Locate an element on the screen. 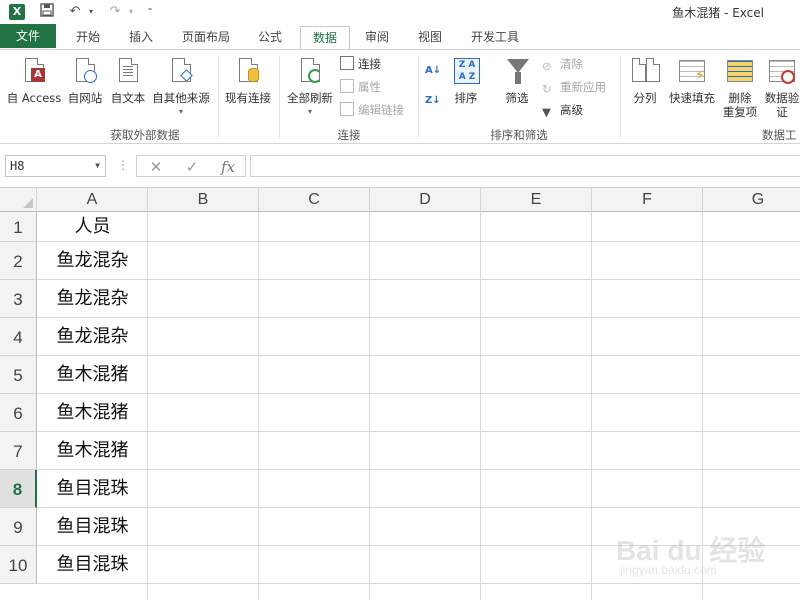  column-header-b: B is located at coordinates (203, 200).